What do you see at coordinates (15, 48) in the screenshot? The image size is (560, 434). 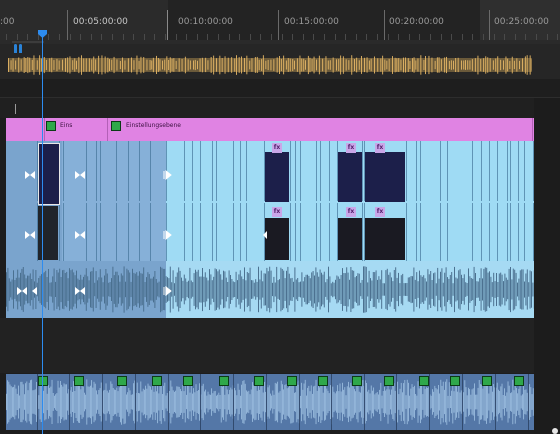 I see `in-point-marker` at bounding box center [15, 48].